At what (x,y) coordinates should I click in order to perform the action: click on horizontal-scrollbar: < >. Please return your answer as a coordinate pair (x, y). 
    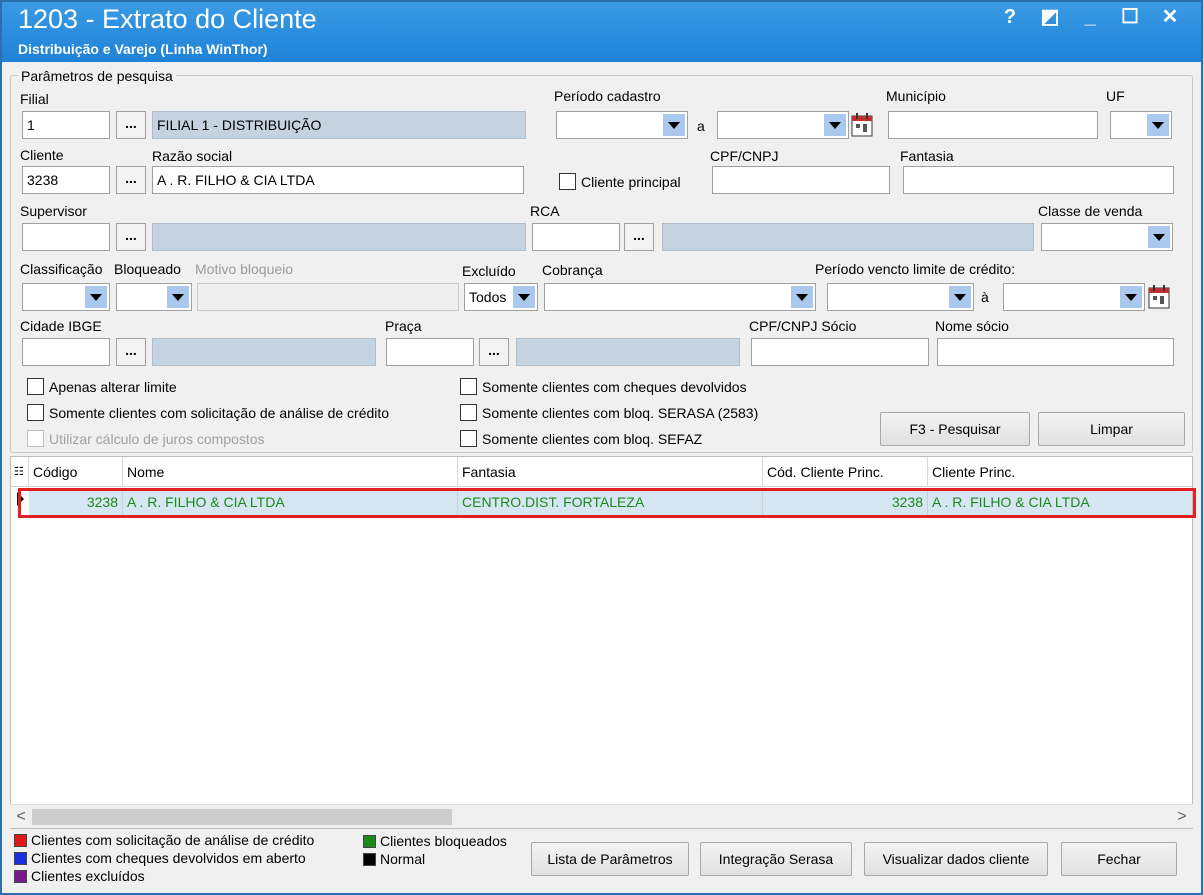
    Looking at the image, I should click on (601, 816).